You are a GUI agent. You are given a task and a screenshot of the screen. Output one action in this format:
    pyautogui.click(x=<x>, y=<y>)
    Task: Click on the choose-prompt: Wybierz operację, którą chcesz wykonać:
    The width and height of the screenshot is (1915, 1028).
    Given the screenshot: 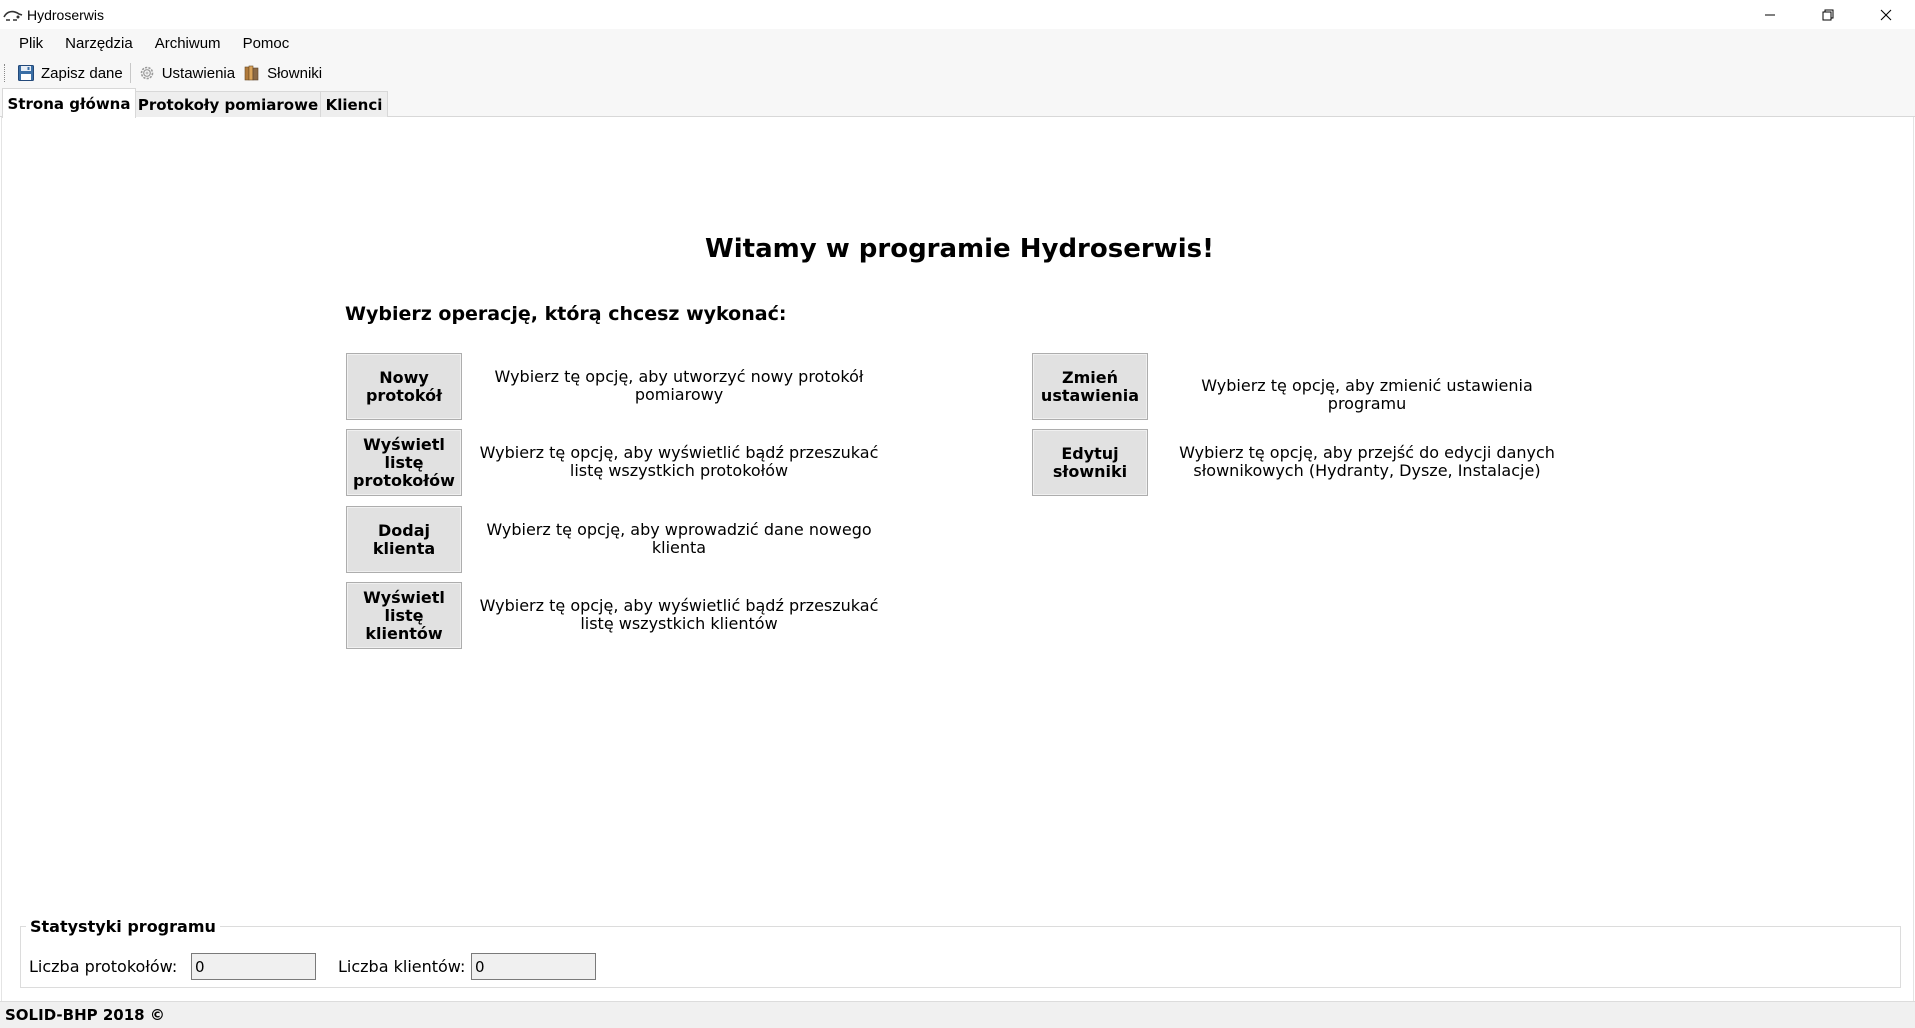 What is the action you would take?
    pyautogui.click(x=566, y=314)
    